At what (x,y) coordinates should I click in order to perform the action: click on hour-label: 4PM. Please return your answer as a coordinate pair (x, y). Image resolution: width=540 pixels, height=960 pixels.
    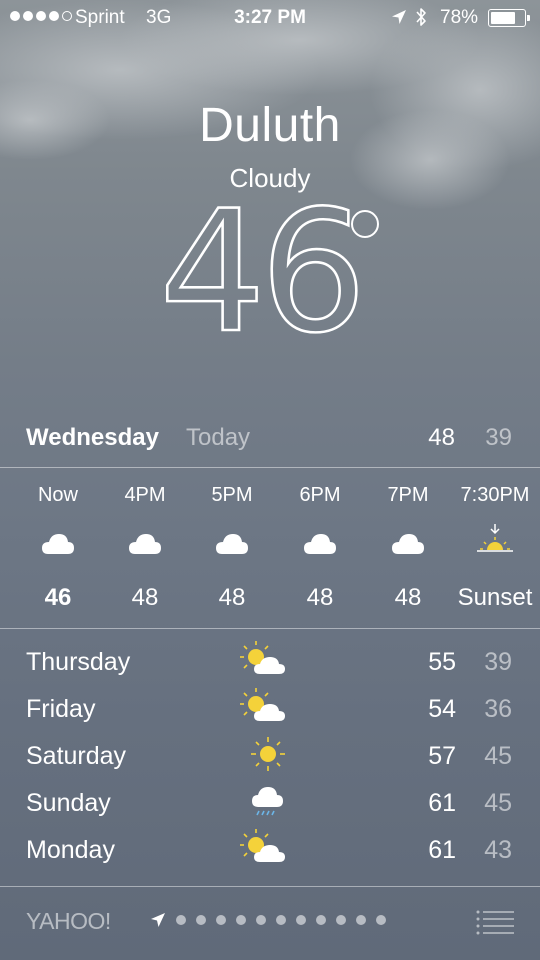
    Looking at the image, I should click on (145, 495).